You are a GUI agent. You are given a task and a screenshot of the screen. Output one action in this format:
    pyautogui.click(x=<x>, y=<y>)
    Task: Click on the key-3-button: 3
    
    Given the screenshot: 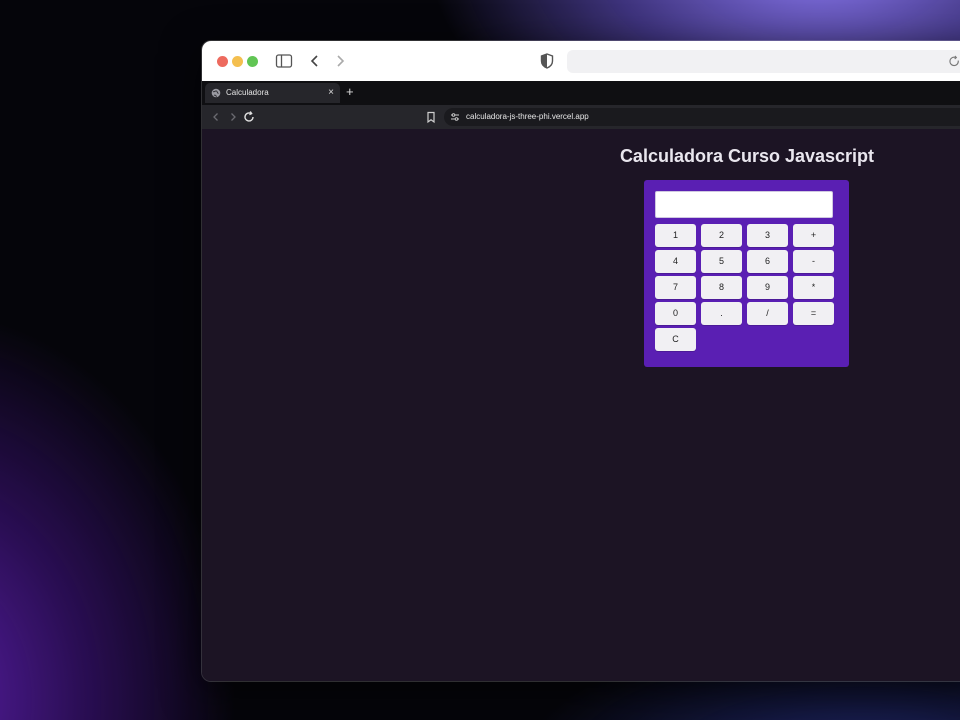 What is the action you would take?
    pyautogui.click(x=767, y=235)
    